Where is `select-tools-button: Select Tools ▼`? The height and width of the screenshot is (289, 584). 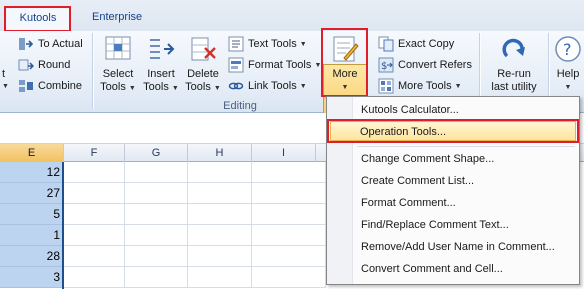
select-tools-button: Select Tools ▼ is located at coordinates (118, 64).